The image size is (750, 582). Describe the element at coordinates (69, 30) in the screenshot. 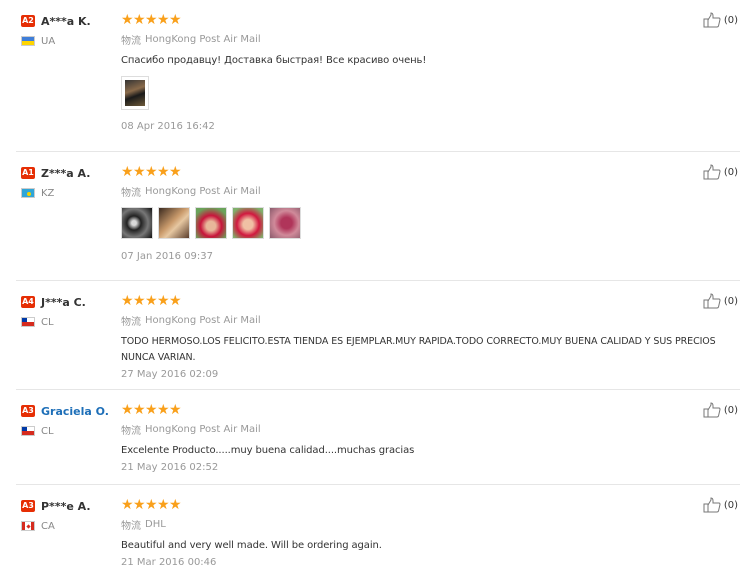

I see `reviewer-info: A2 A***a K. UA` at that location.